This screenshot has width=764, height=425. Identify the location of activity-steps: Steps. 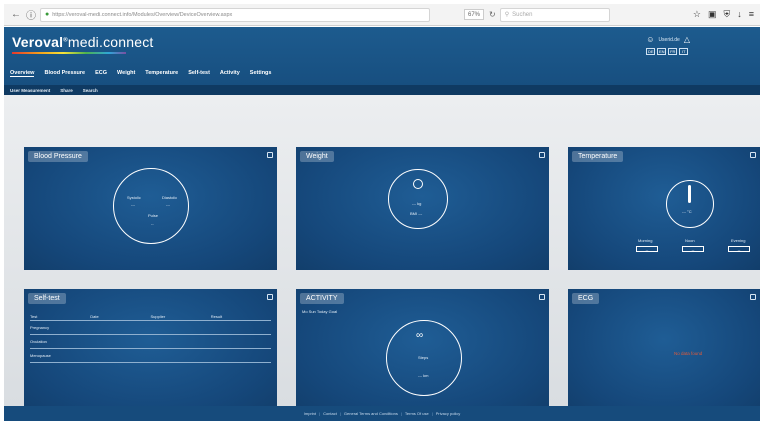
(423, 357).